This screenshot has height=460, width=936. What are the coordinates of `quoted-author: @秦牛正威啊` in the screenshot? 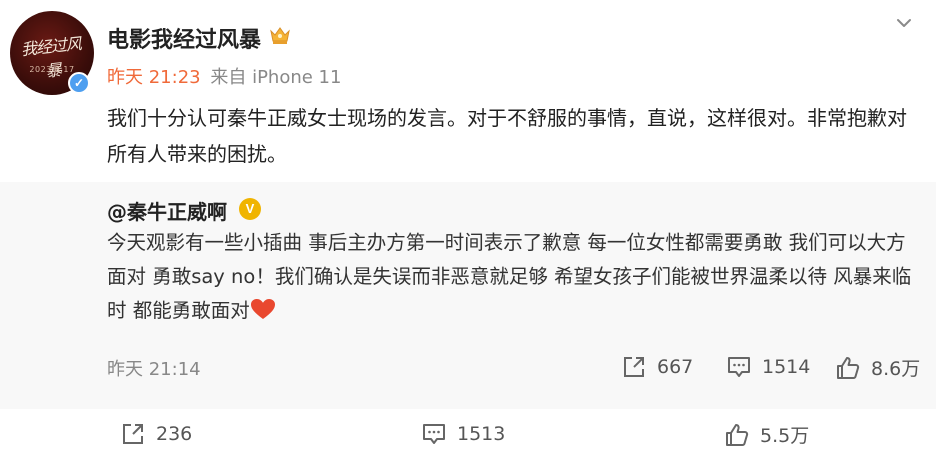 It's located at (167, 210).